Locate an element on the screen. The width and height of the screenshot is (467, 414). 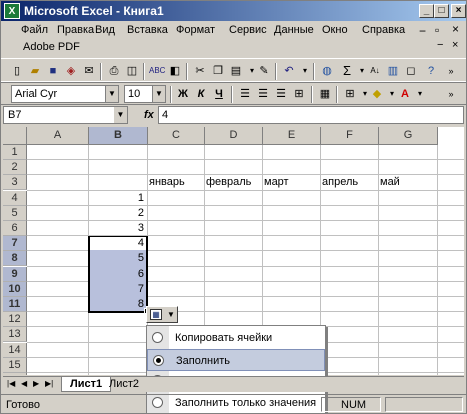
next-sheet-icon: ▶ is located at coordinates (36, 383).